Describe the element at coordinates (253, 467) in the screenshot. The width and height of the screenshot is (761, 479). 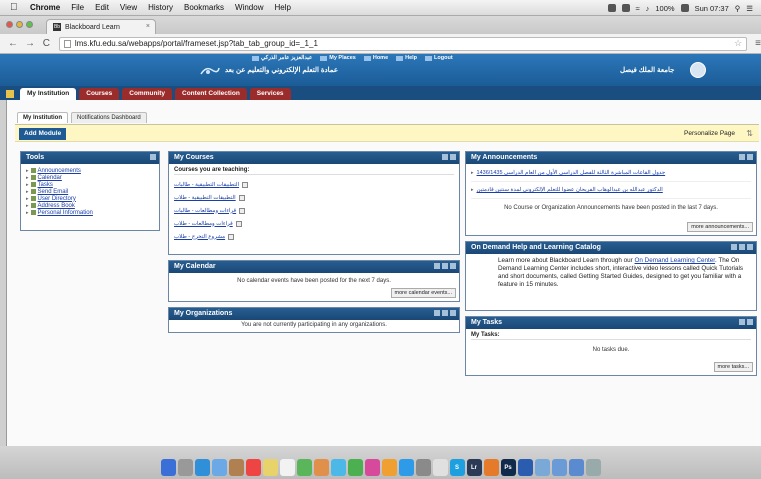
I see `calendar-icon` at that location.